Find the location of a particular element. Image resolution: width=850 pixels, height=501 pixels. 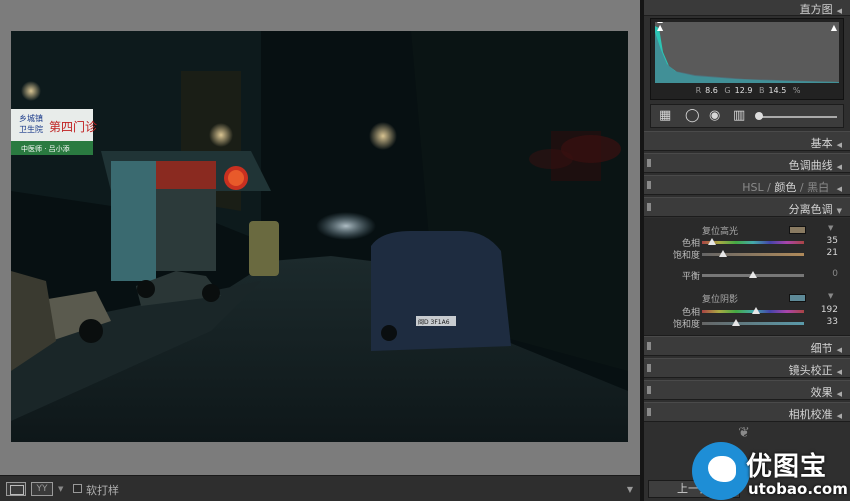

histogram-readout: R 8.6 G 12.9 B 14.5 % is located at coordinates (748, 90).